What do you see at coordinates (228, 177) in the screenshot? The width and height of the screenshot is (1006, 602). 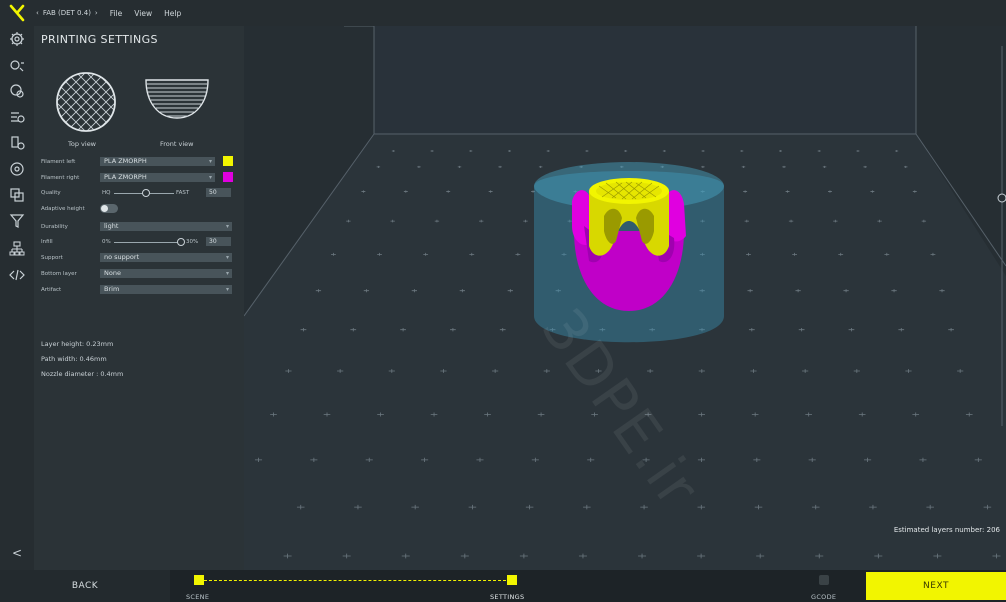 I see `filament-right-color-swatch` at bounding box center [228, 177].